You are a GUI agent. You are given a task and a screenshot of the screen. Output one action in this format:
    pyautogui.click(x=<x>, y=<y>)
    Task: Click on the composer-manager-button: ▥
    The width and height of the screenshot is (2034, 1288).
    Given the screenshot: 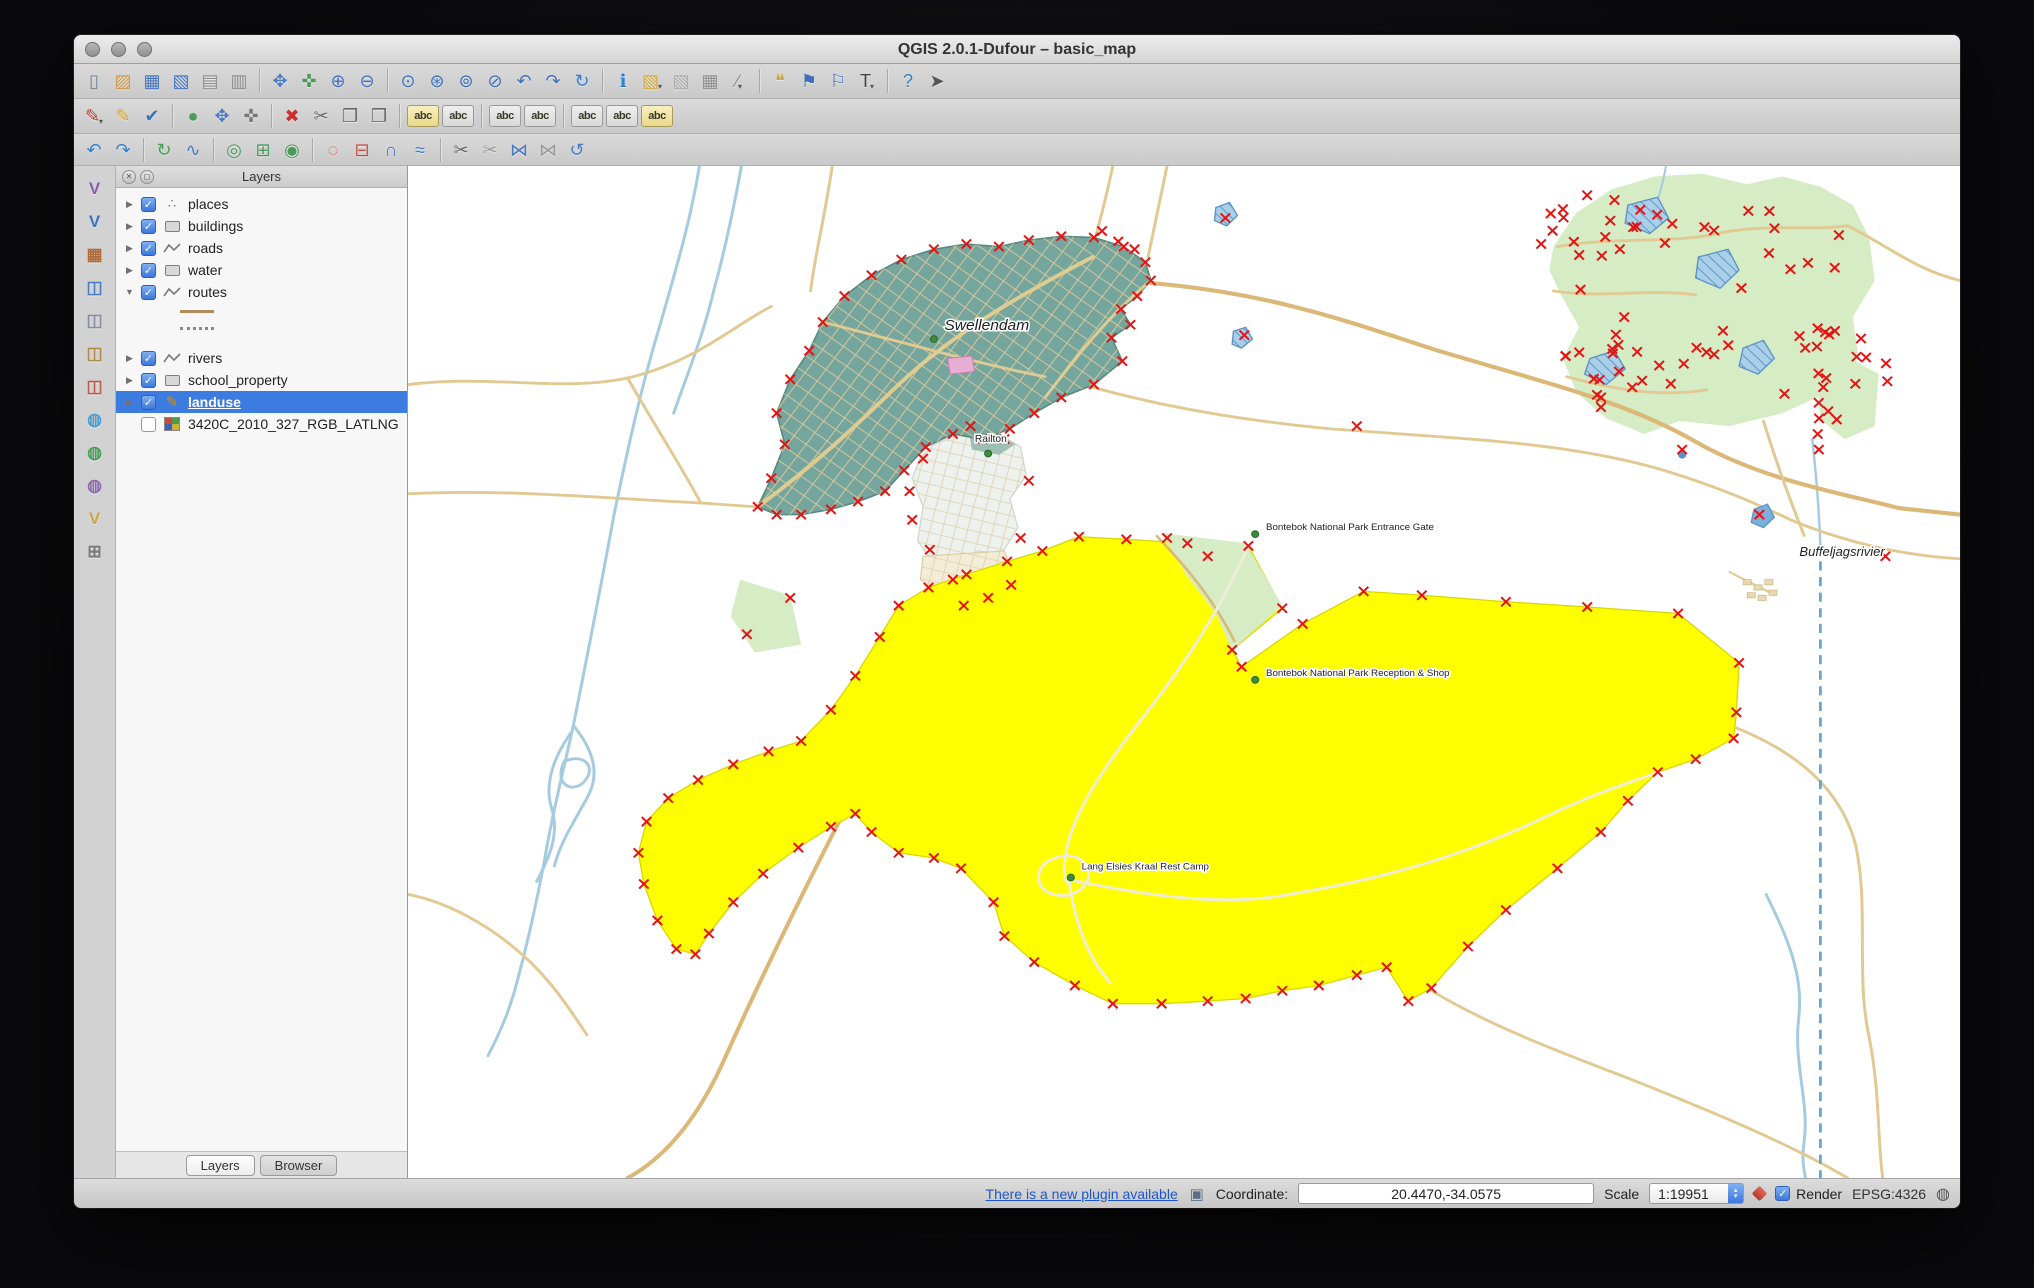 What is the action you would take?
    pyautogui.click(x=239, y=81)
    